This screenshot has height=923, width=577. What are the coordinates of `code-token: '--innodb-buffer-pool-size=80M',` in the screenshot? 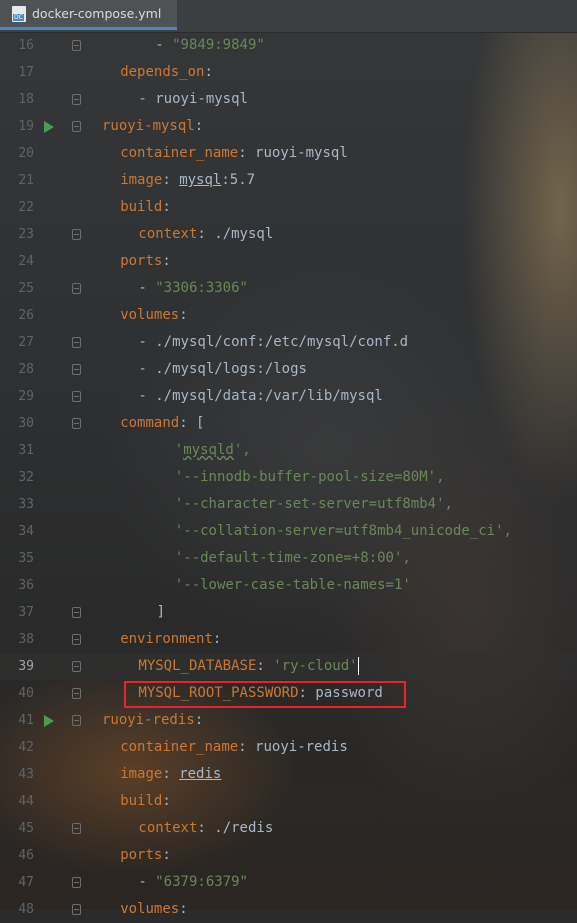 It's located at (309, 477).